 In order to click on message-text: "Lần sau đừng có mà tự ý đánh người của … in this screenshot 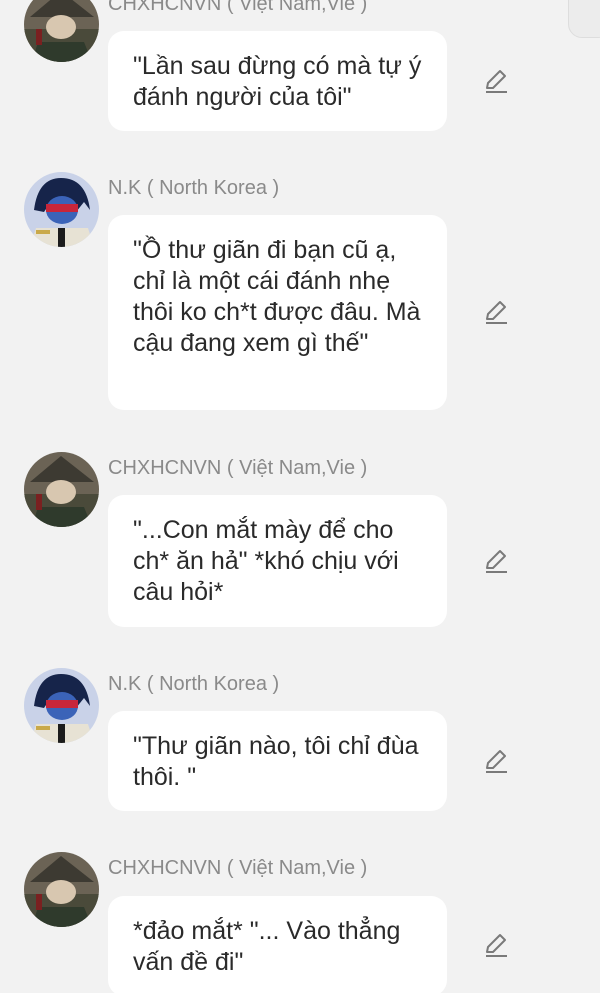, I will do `click(277, 81)`.